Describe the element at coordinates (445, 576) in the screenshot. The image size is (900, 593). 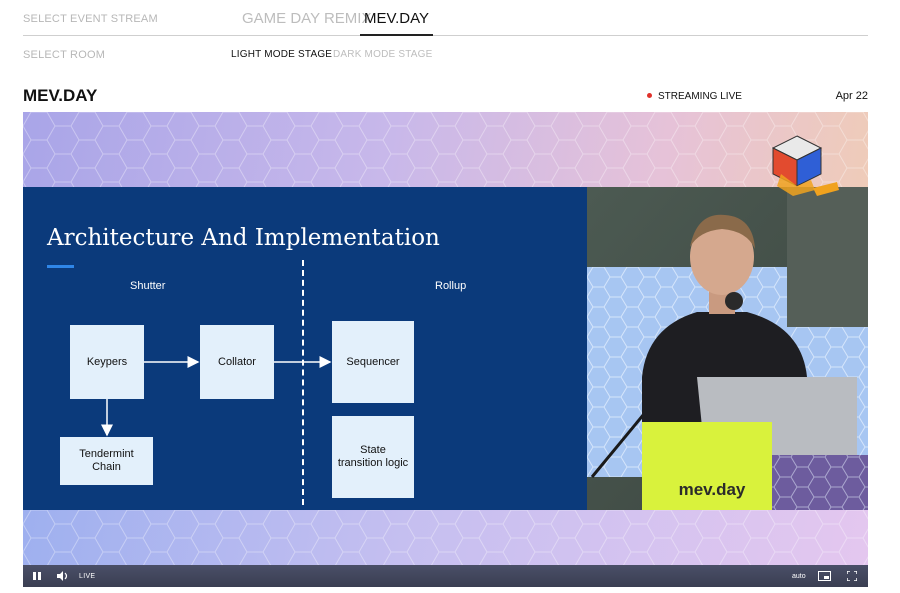
I see `player-control-bar: LIVE auto` at that location.